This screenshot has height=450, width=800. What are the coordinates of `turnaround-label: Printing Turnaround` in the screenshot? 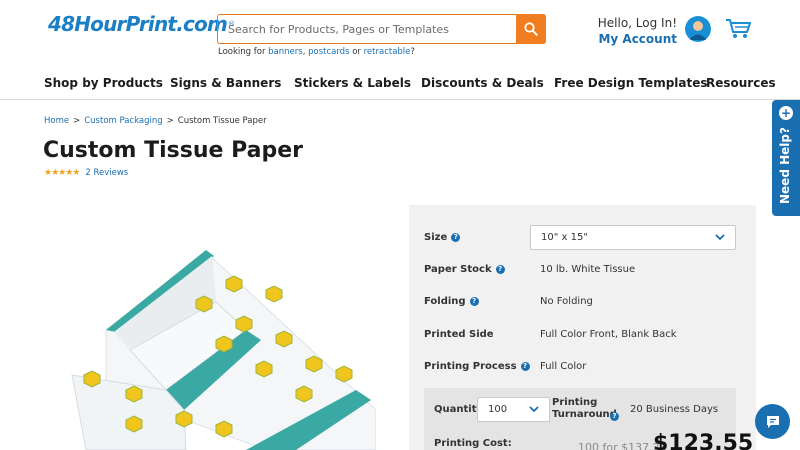 It's located at (584, 408).